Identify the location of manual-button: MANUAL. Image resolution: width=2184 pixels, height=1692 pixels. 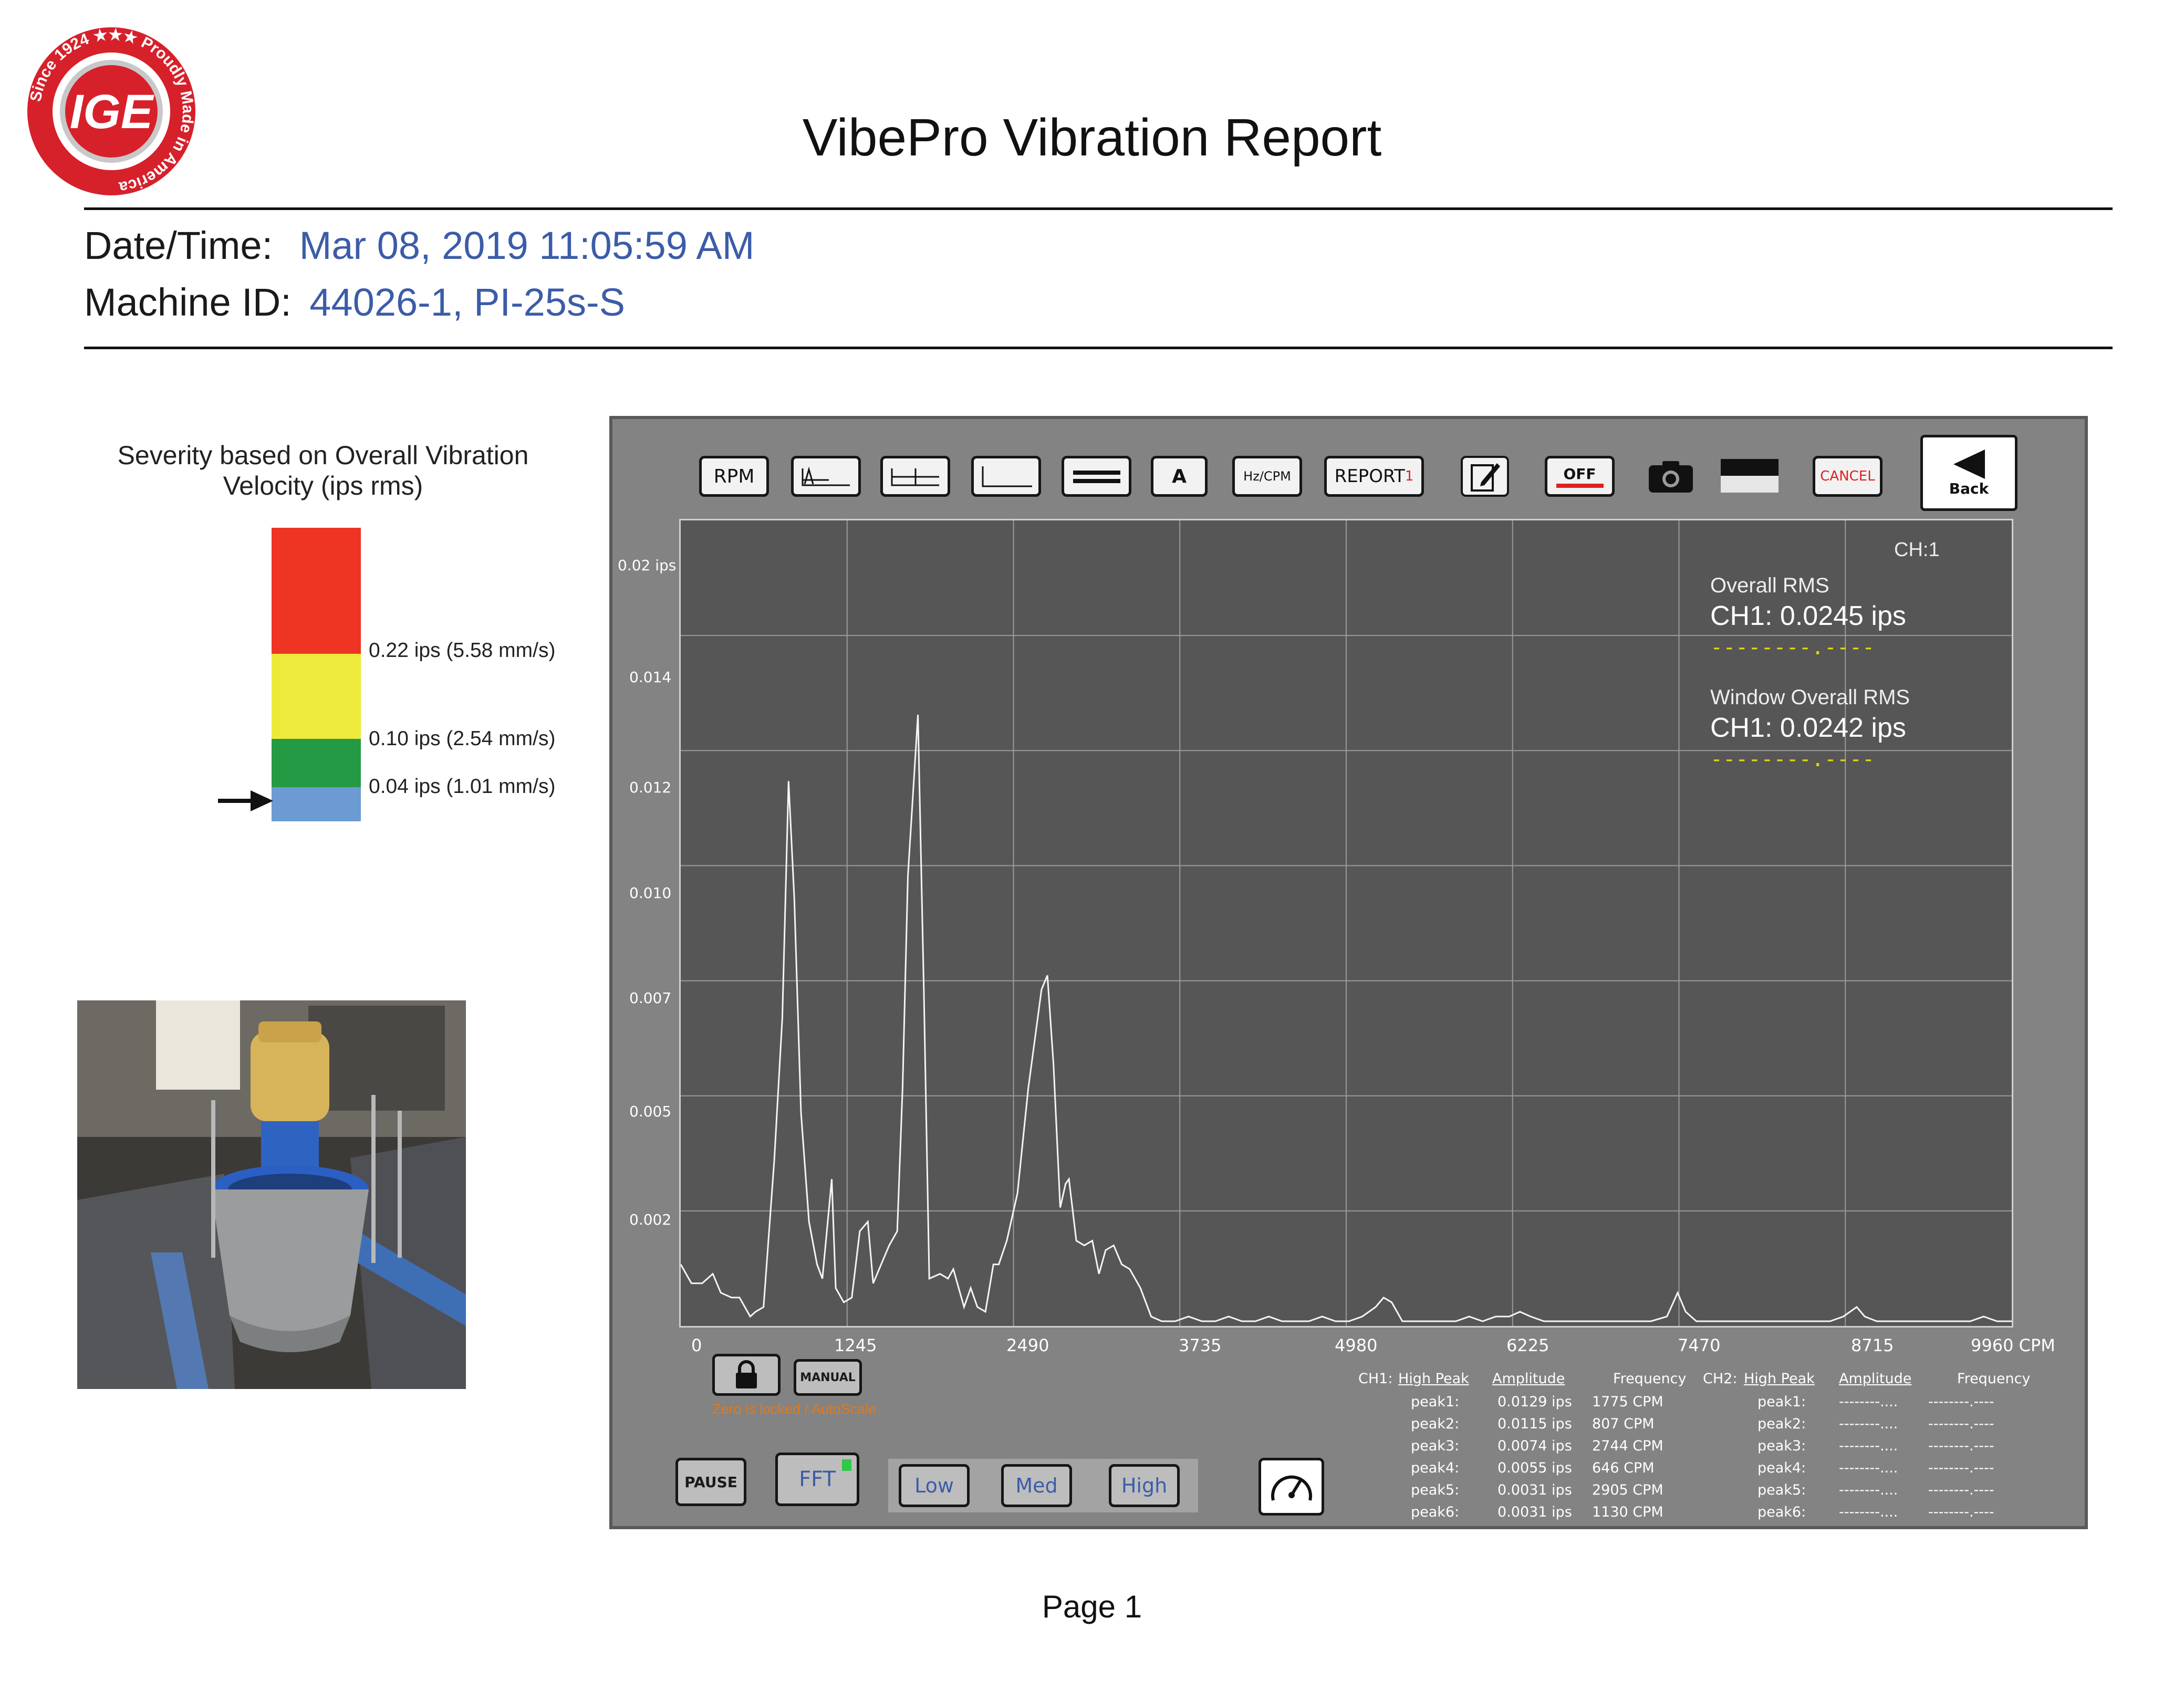
(828, 1377).